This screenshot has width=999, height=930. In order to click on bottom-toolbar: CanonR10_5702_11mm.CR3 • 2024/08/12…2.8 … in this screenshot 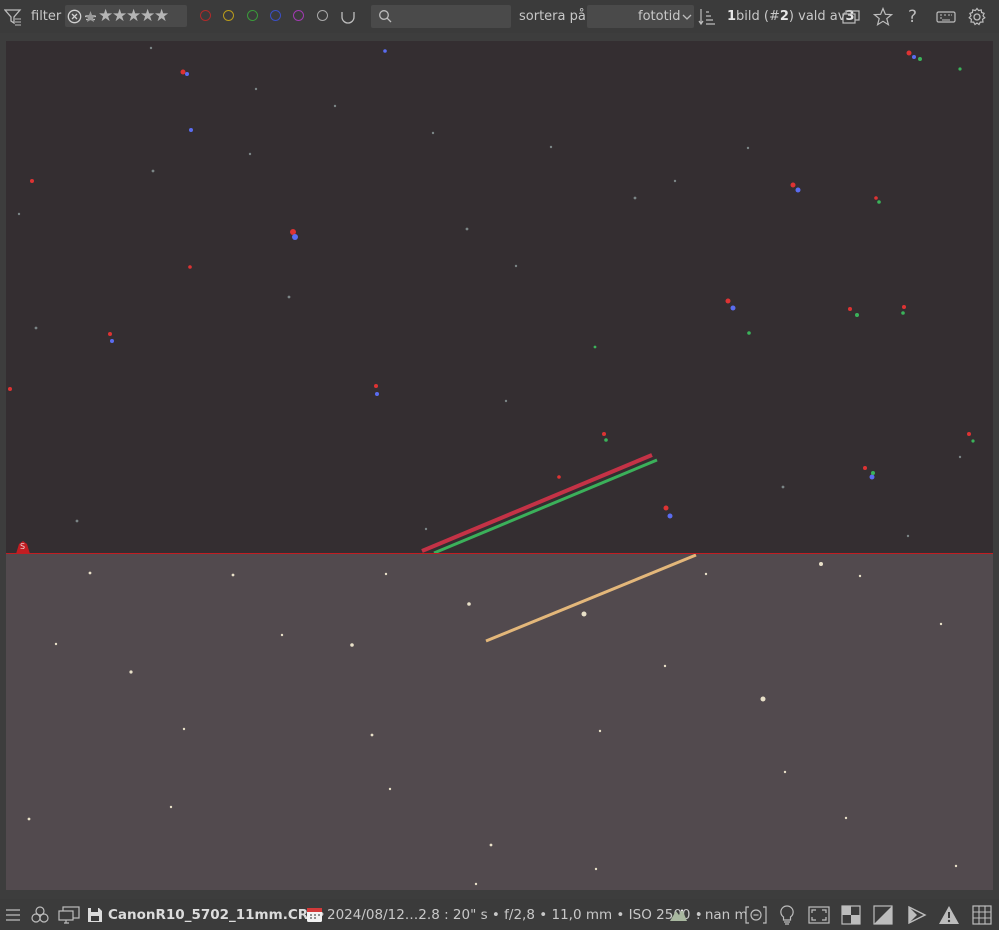, I will do `click(499, 914)`.